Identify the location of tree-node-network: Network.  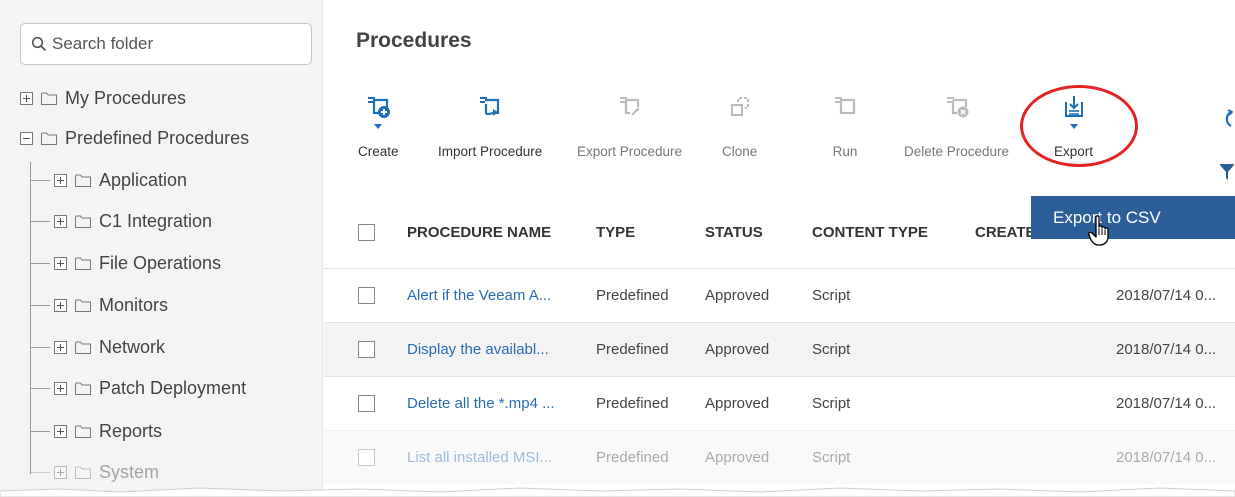
(97, 347).